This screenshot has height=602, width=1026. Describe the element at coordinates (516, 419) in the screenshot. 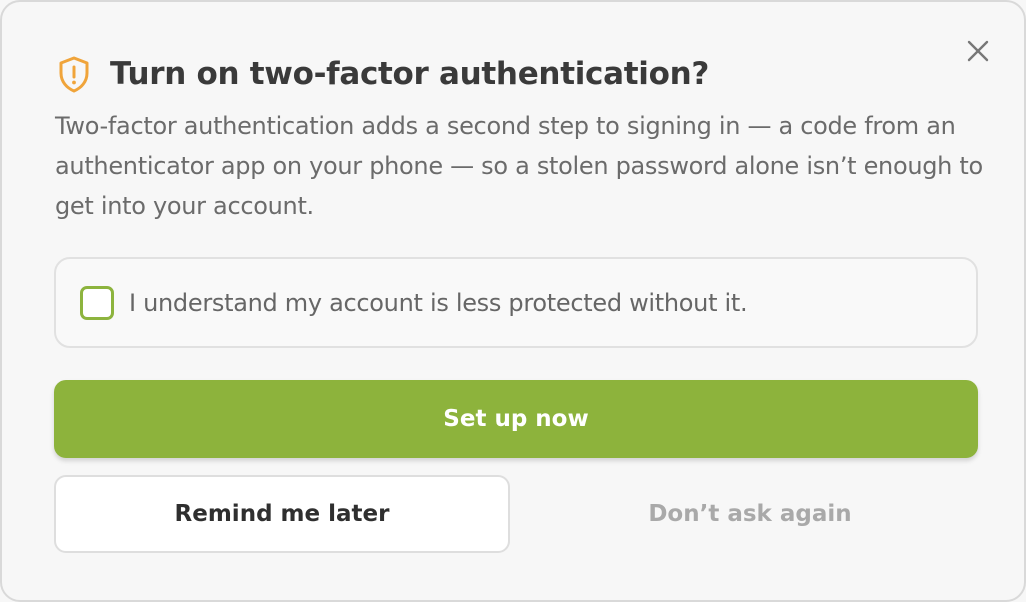

I see `set-up-now-button: Set up now` at that location.